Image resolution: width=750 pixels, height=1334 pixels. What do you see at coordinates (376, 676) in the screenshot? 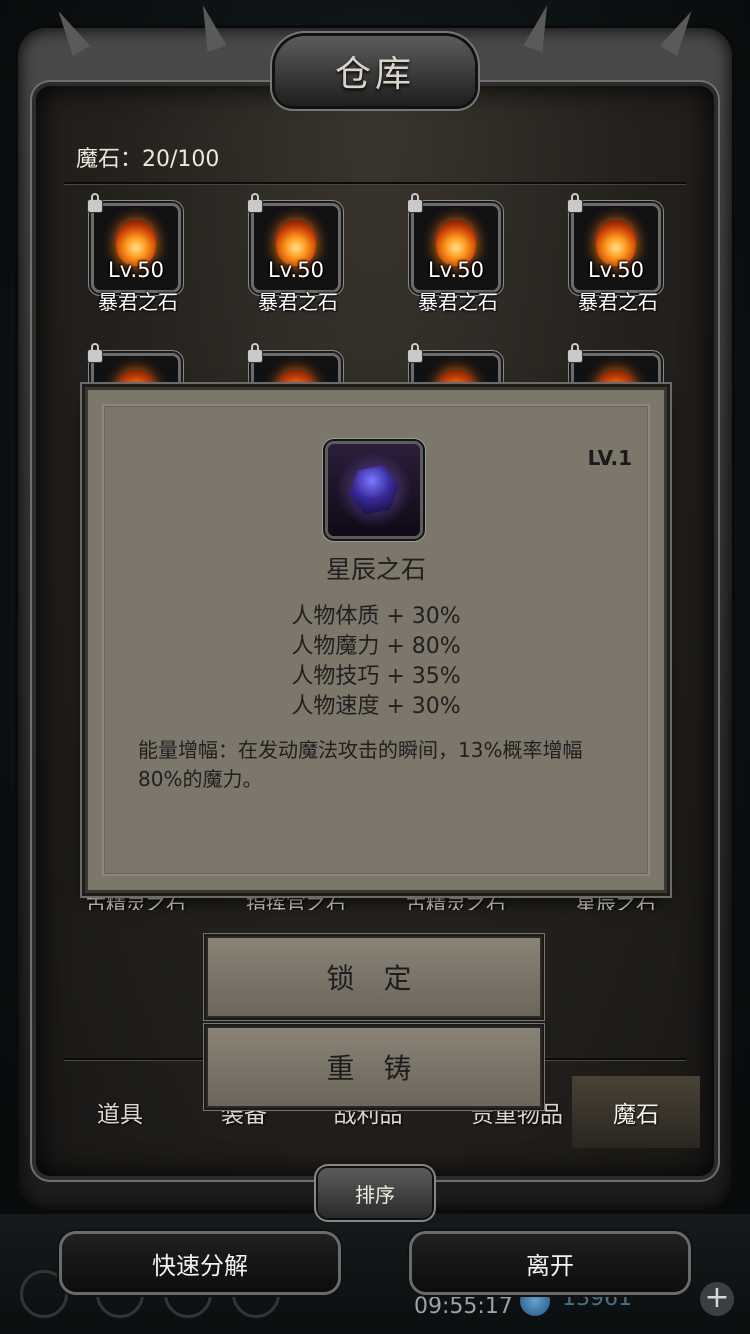
I see `stat-line: 人物技巧 + 35%` at bounding box center [376, 676].